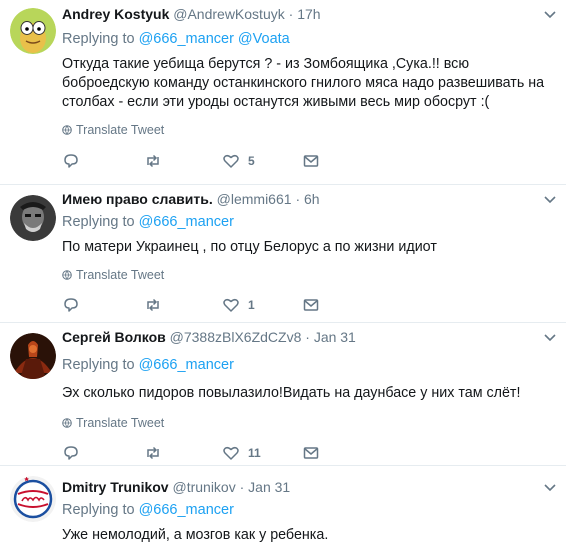 The image size is (566, 555). I want to click on tweet-actions: 1, so click(227, 305).